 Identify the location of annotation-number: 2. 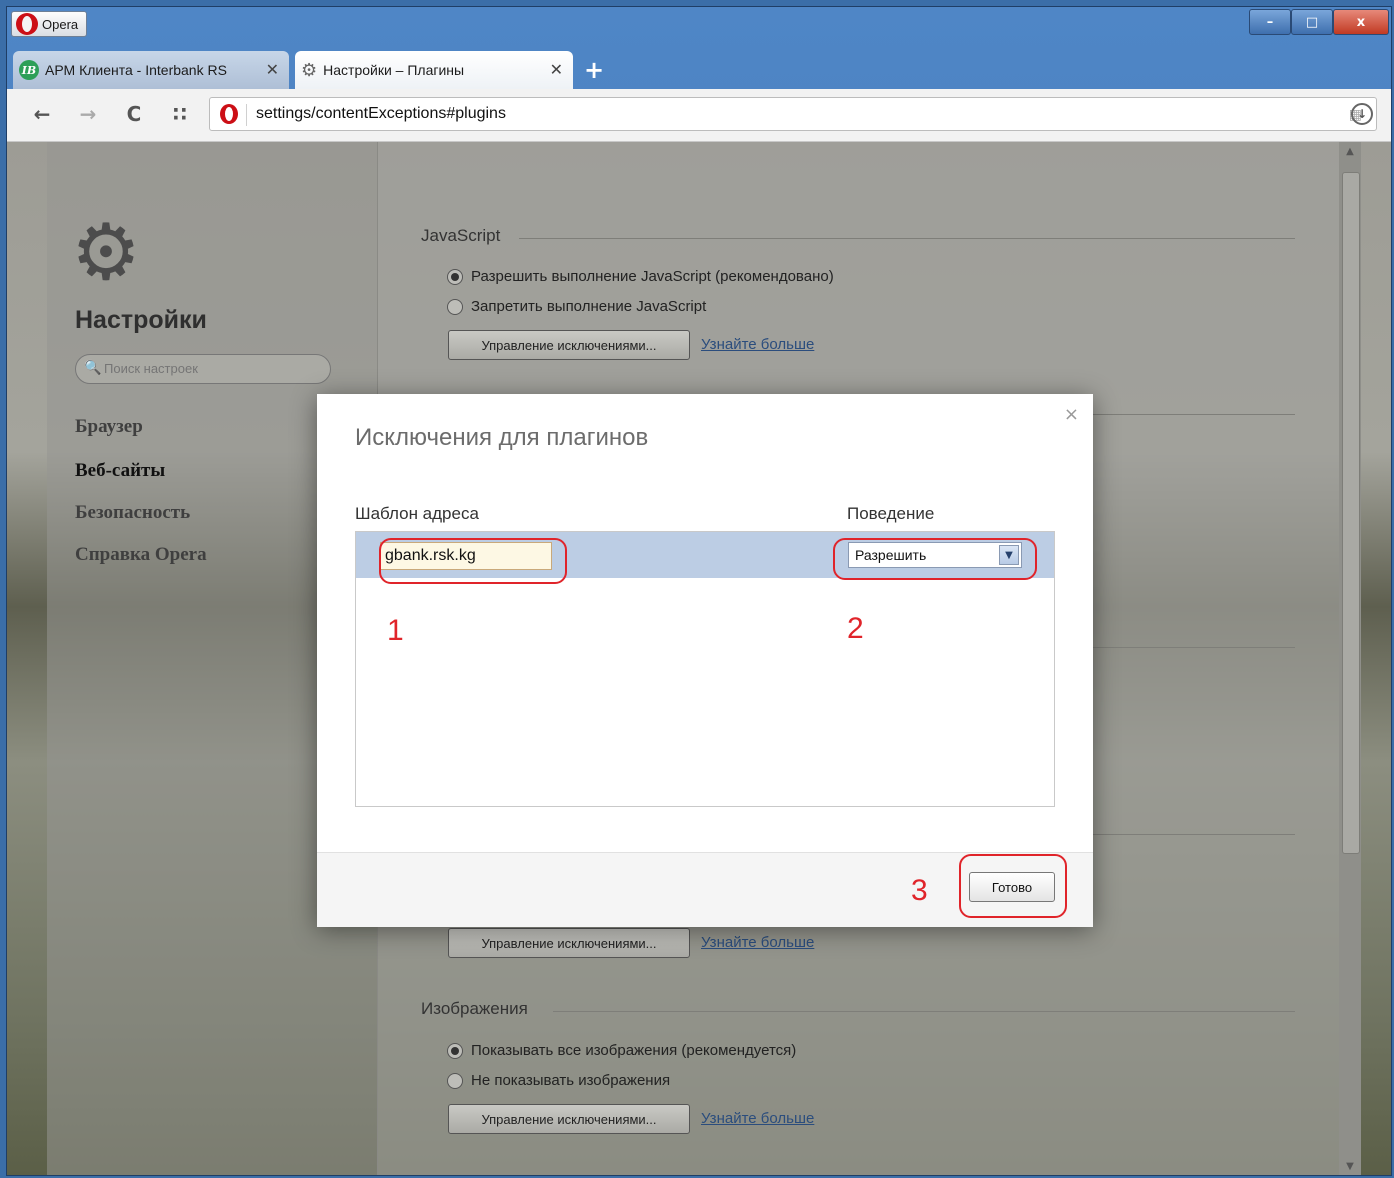
(855, 628).